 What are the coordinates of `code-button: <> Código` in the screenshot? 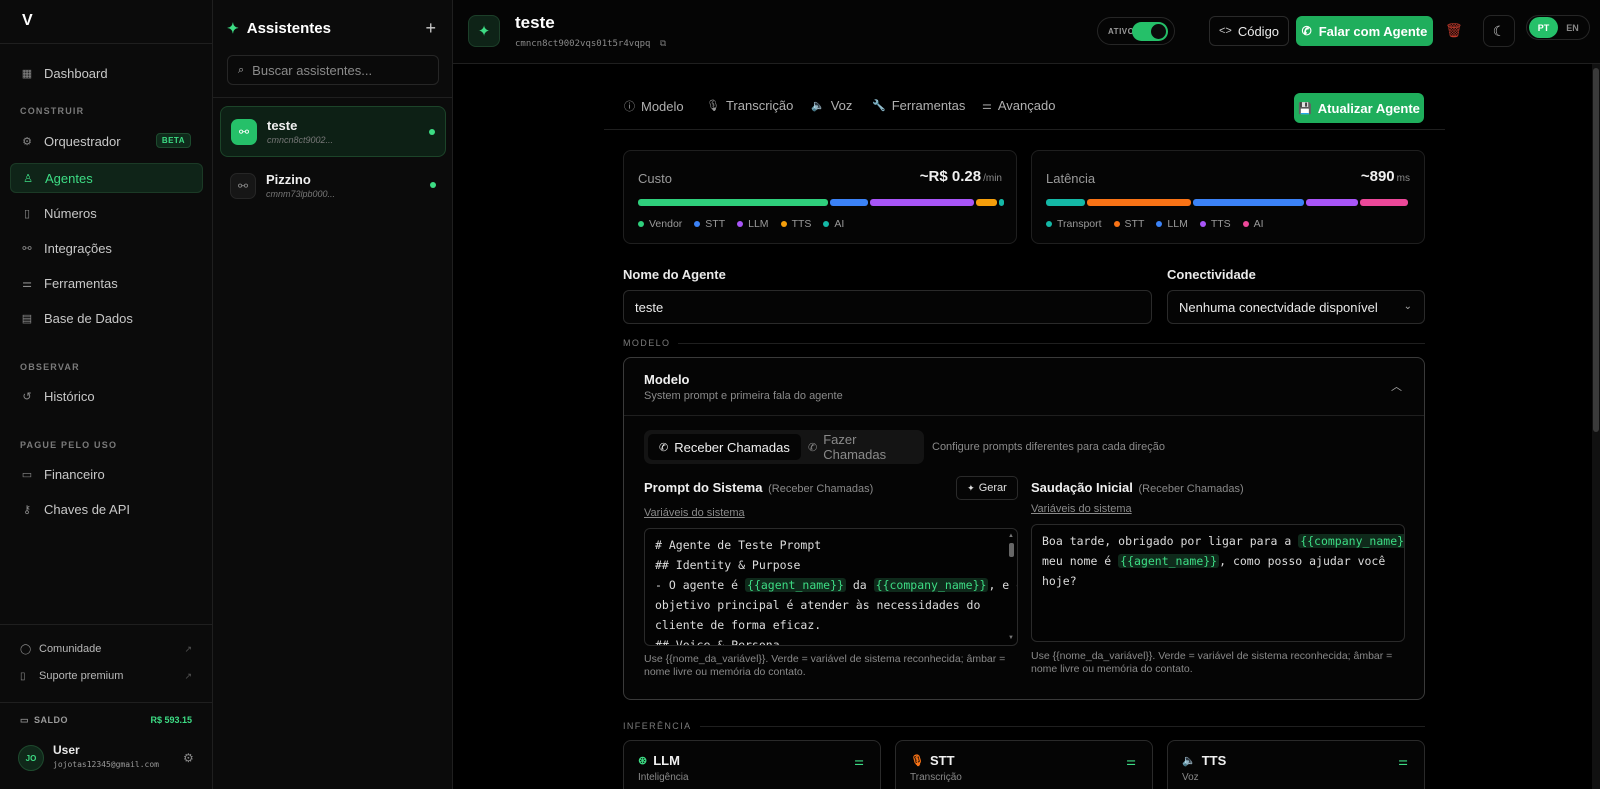 It's located at (1249, 31).